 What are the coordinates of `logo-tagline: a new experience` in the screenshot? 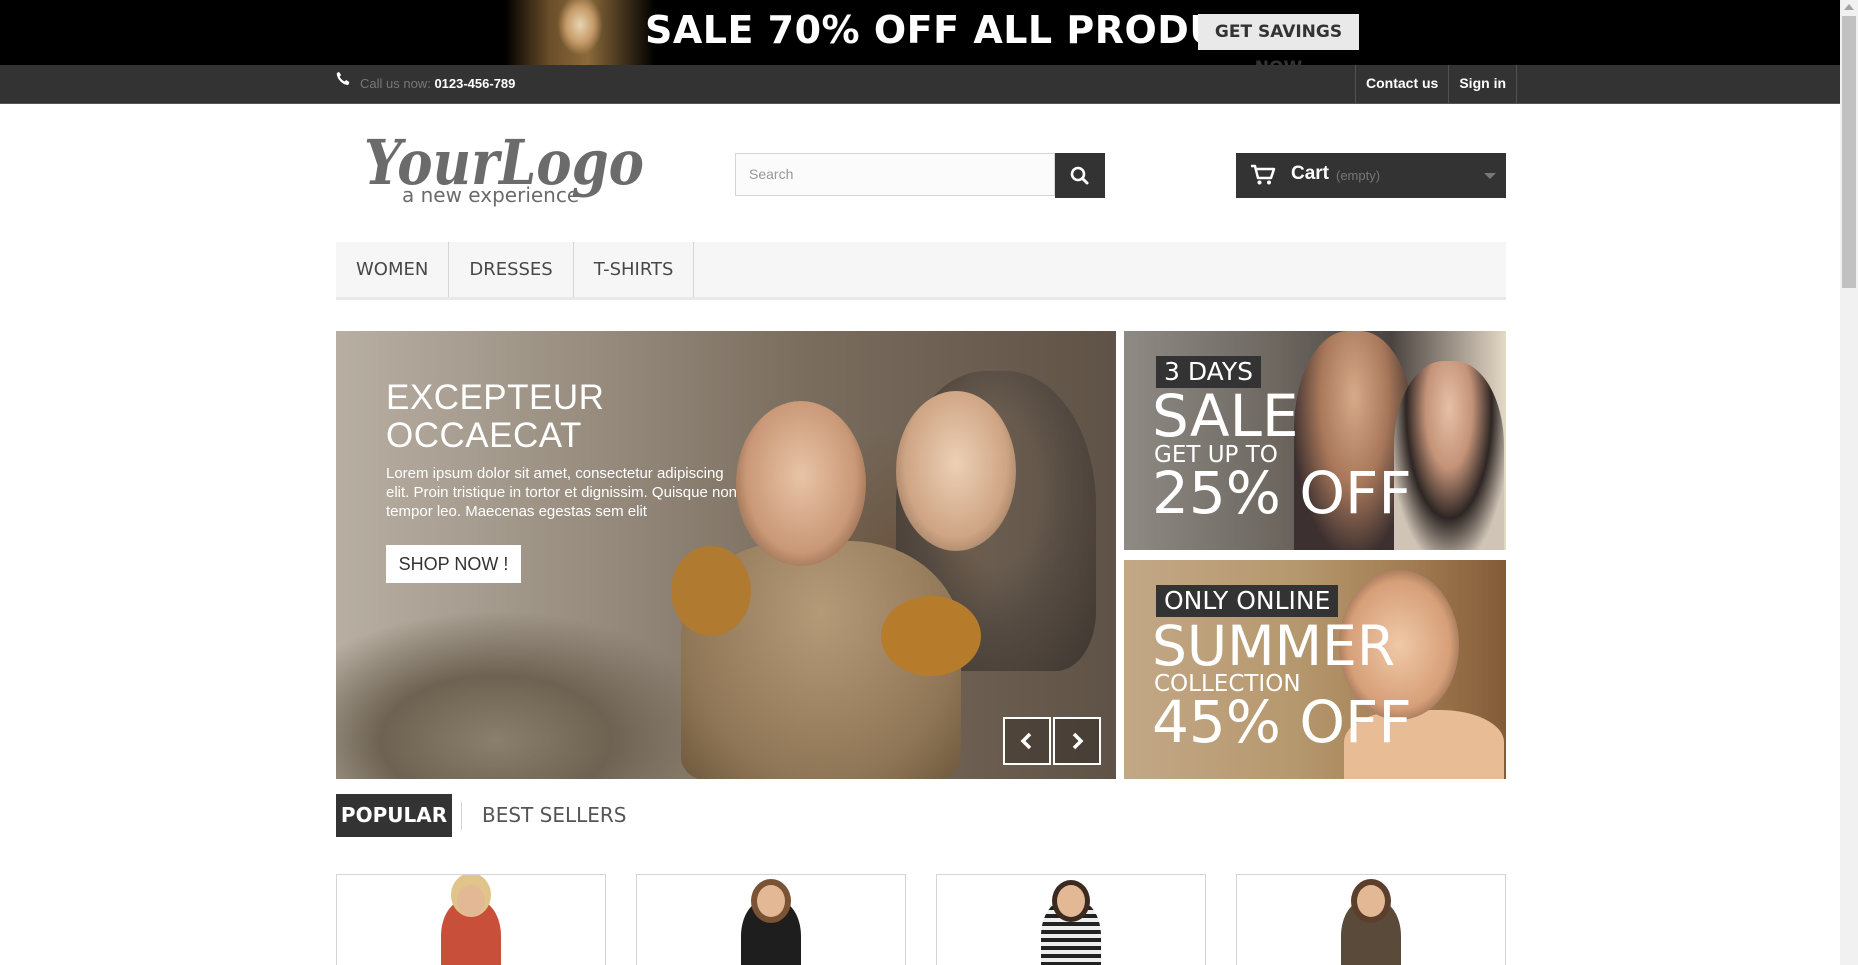 It's located at (490, 195).